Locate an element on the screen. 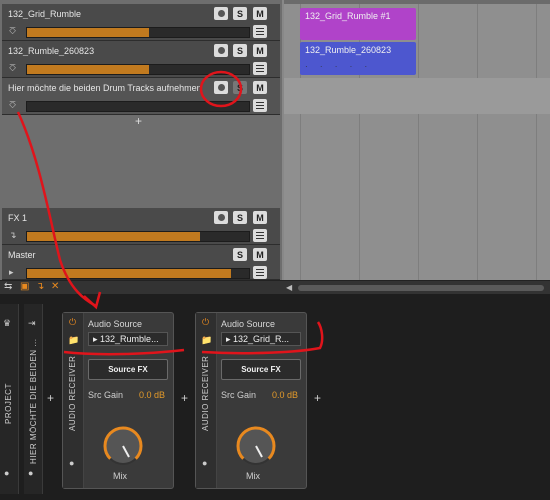 The image size is (550, 500). track-name: Master is located at coordinates (105, 255).